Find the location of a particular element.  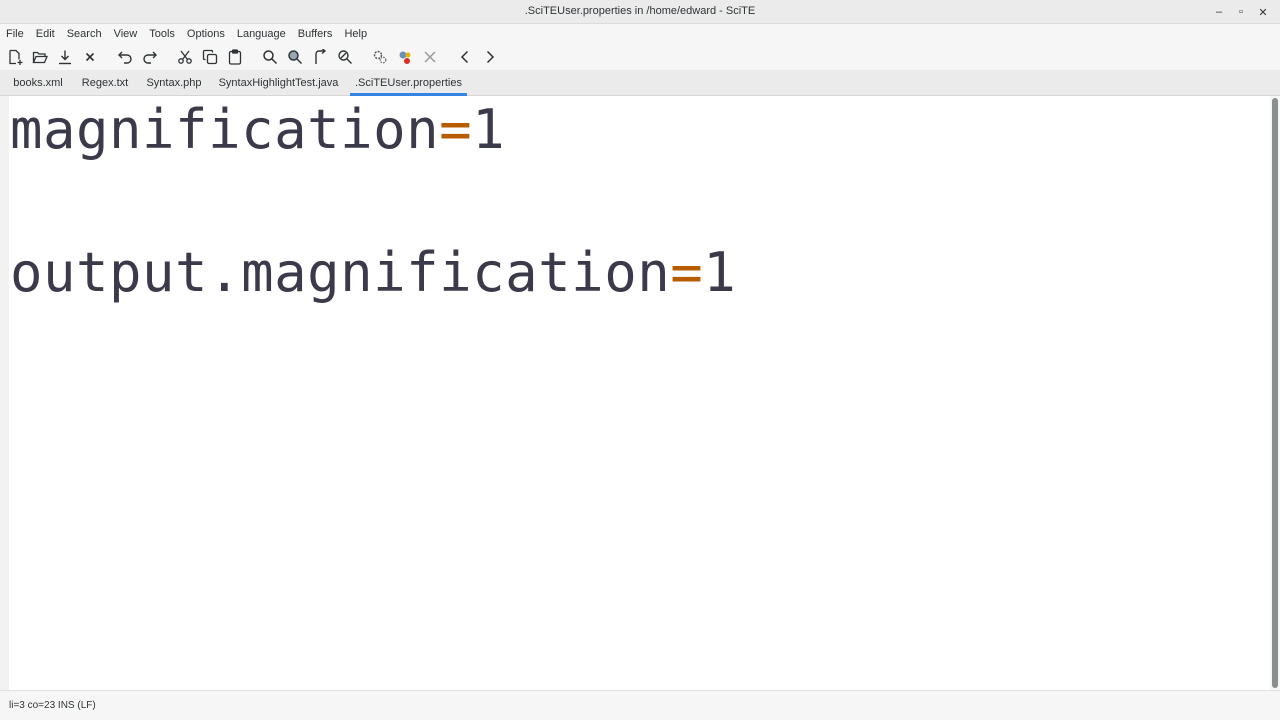

save-button is located at coordinates (65, 57).